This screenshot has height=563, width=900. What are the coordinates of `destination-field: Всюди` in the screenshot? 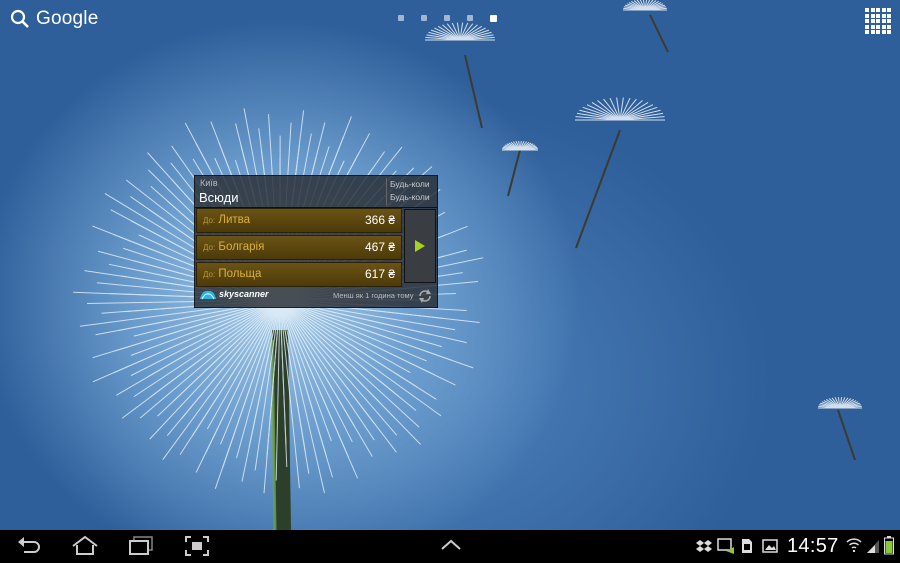 It's located at (218, 197).